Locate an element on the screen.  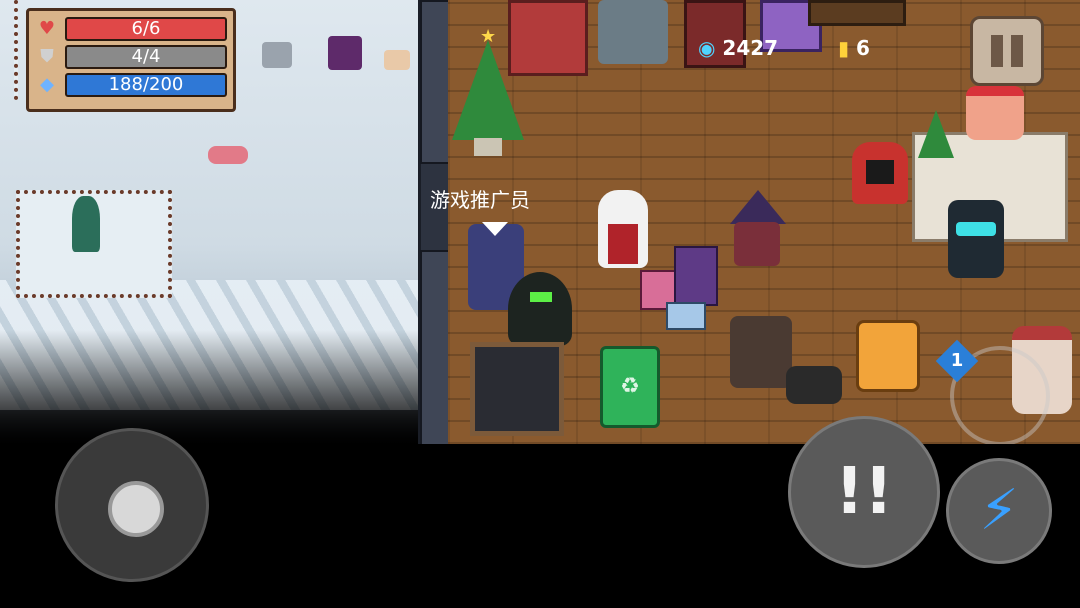
skill-button: ⚡ is located at coordinates (999, 511).